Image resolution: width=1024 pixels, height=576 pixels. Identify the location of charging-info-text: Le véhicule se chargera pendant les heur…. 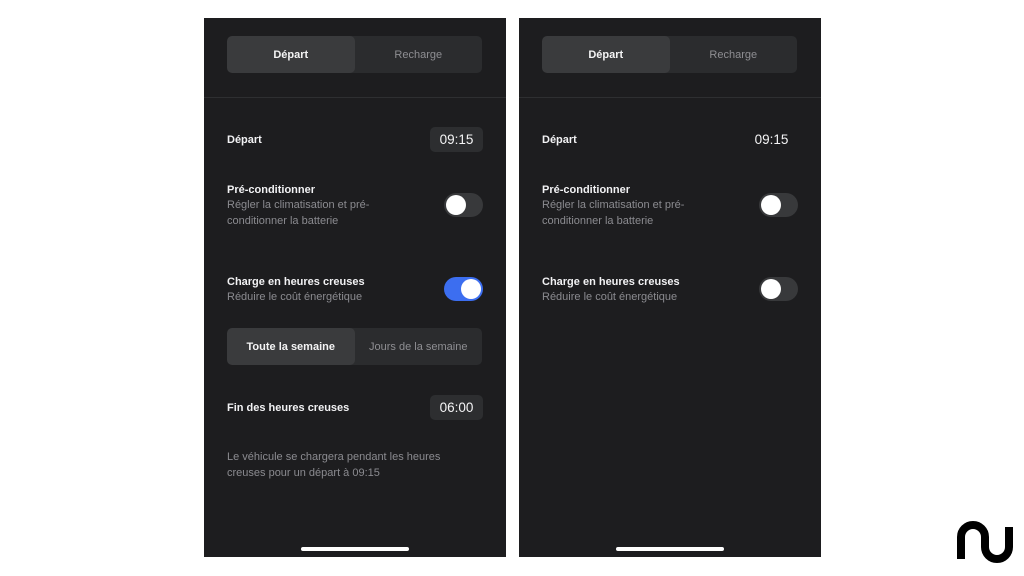
(334, 465).